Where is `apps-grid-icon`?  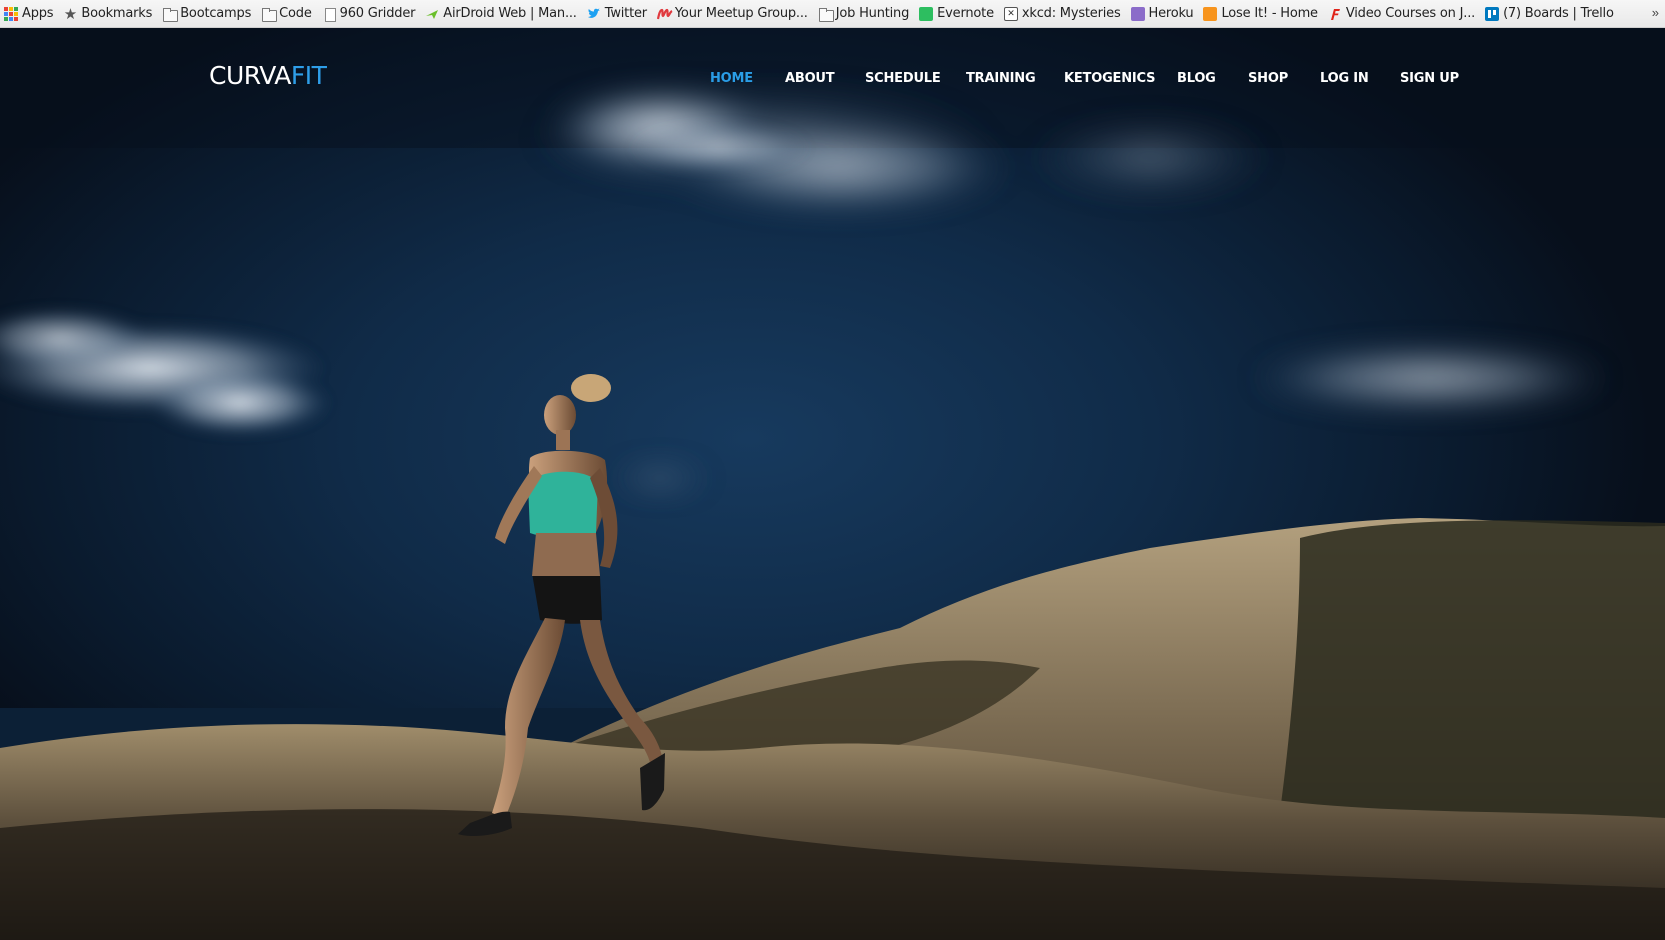
apps-grid-icon is located at coordinates (11, 13).